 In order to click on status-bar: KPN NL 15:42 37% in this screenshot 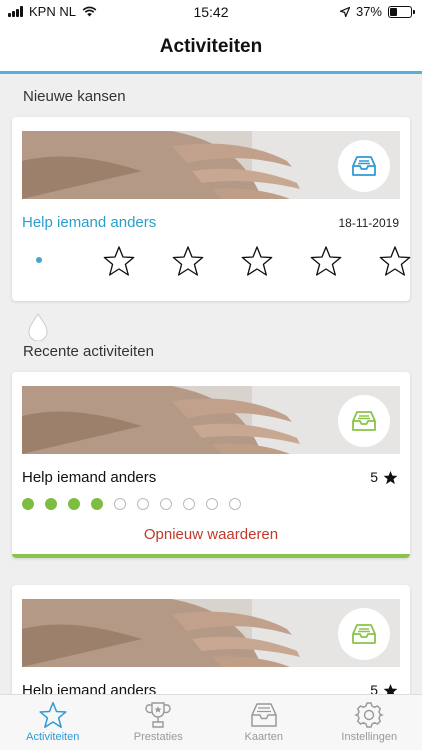, I will do `click(211, 12)`.